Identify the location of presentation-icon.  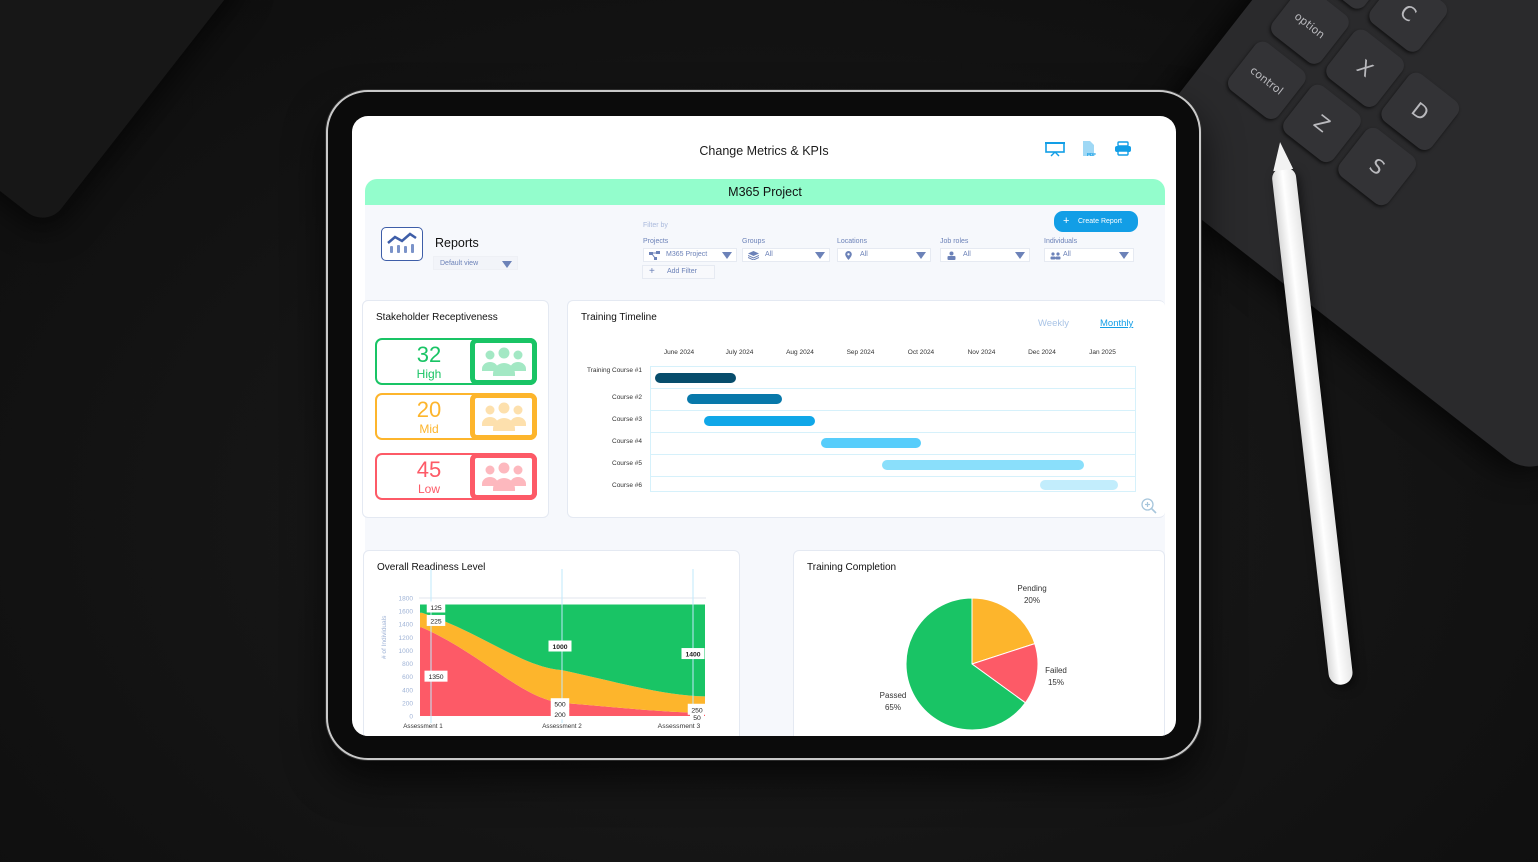
(1055, 149).